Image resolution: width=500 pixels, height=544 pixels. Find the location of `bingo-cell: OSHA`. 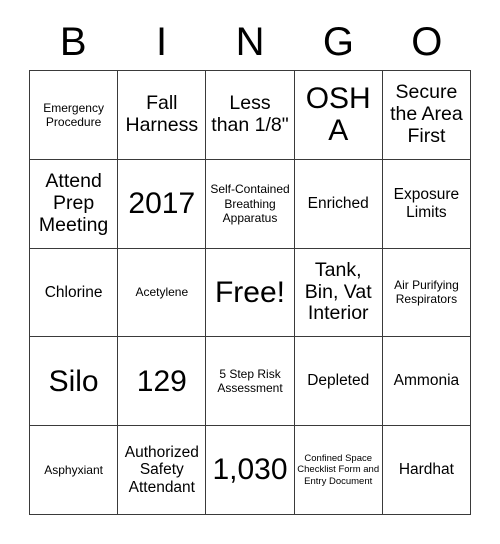

bingo-cell: OSHA is located at coordinates (338, 115).